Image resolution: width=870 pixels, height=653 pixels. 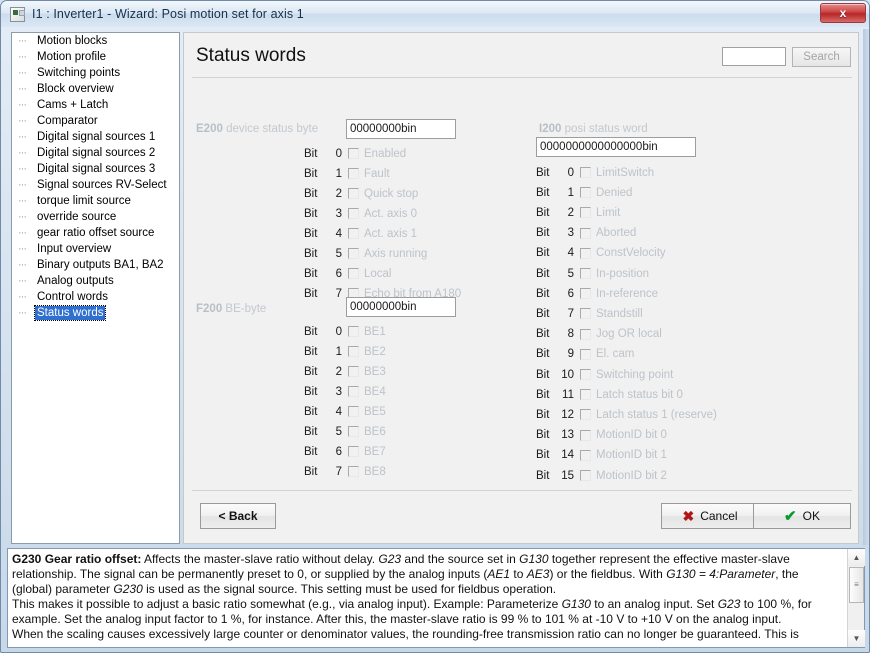 What do you see at coordinates (95, 73) in the screenshot?
I see `sidebar-item-switching-points: ··· Switching points` at bounding box center [95, 73].